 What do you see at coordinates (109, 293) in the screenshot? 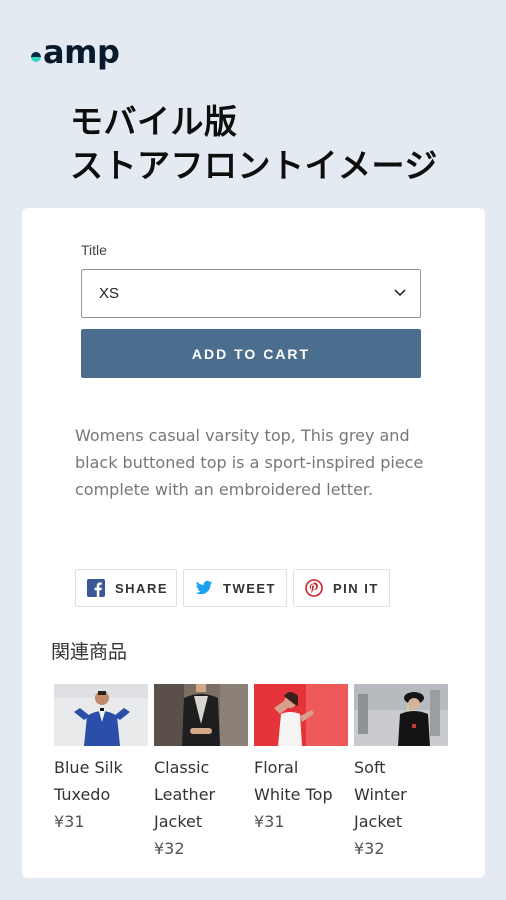
I see `size-select-value: XS` at bounding box center [109, 293].